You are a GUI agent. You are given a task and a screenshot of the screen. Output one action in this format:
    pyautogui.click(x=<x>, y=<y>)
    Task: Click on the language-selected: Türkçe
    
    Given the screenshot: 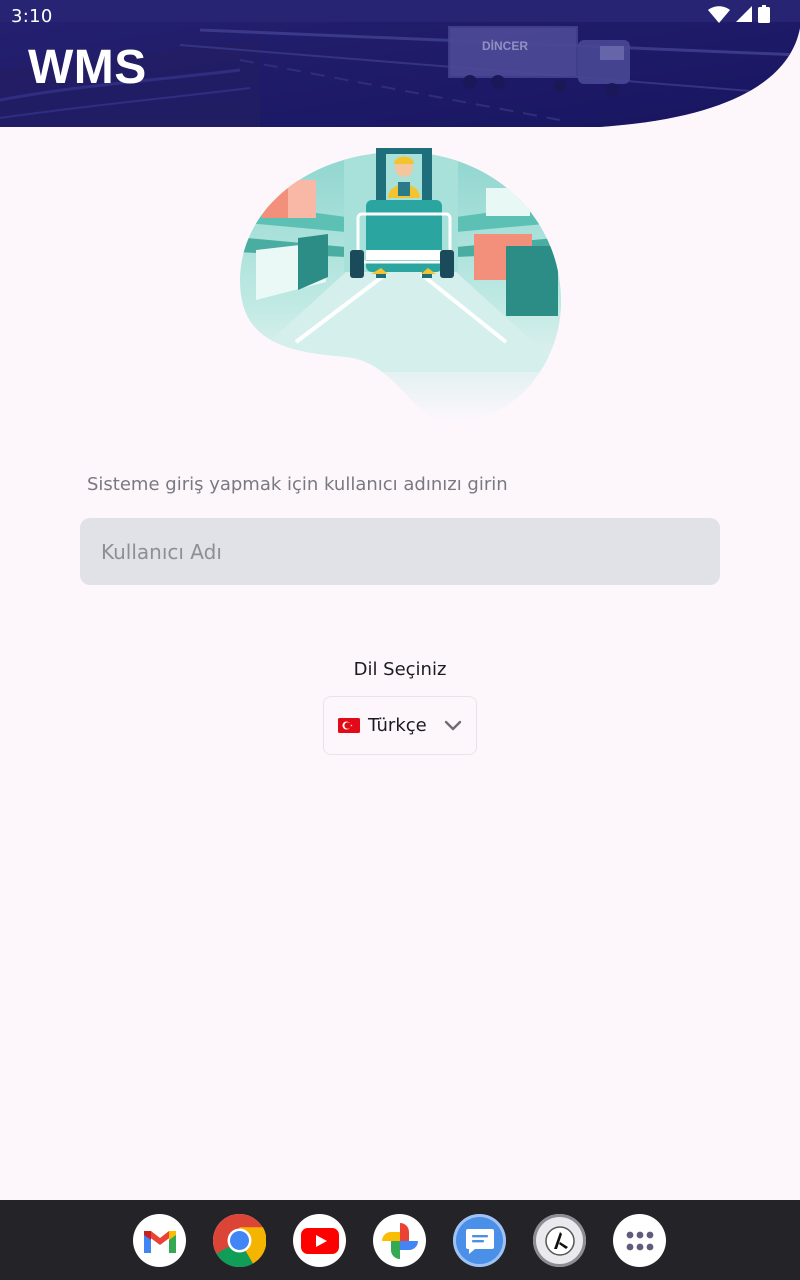 What is the action you would take?
    pyautogui.click(x=397, y=725)
    